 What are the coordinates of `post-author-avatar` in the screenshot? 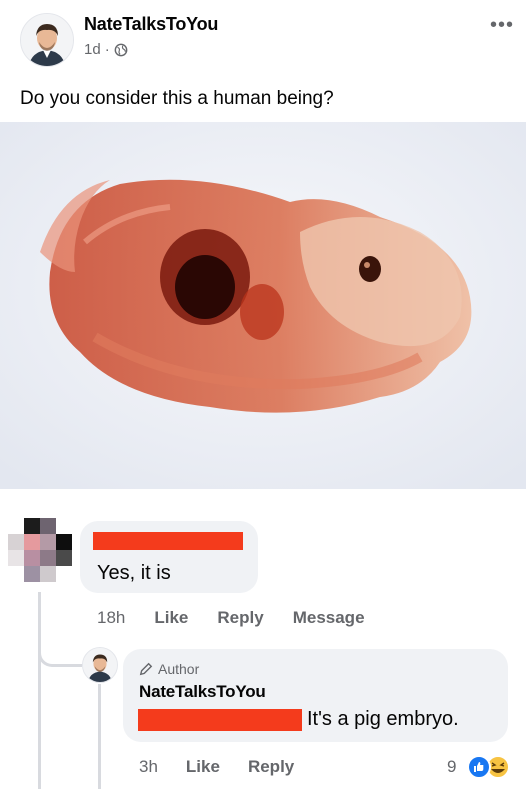 It's located at (47, 40).